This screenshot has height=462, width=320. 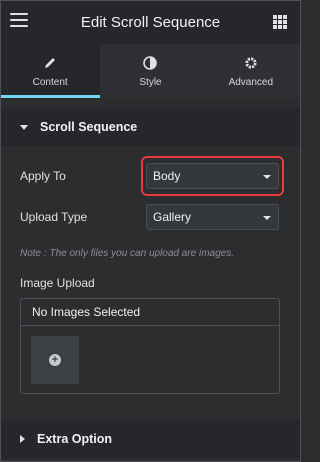 I want to click on hamburger-icon, so click(x=19, y=21).